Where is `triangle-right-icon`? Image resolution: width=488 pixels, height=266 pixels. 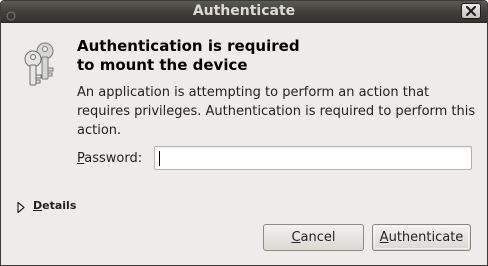 triangle-right-icon is located at coordinates (21, 206).